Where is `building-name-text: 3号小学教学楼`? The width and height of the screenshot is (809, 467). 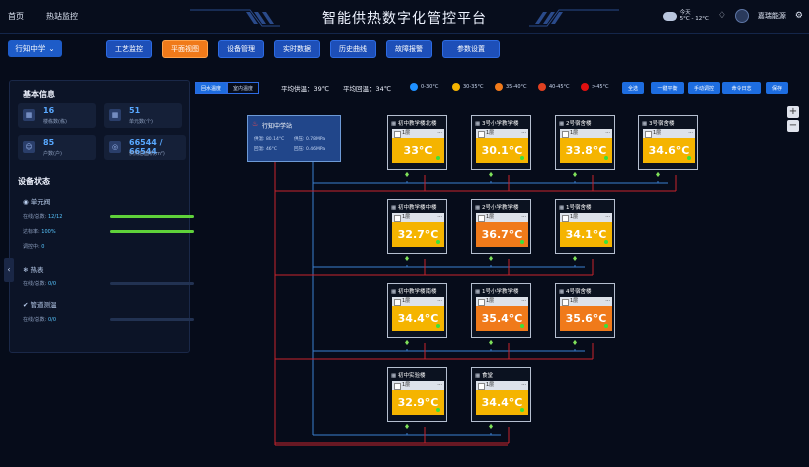
building-name-text: 3号小学教学楼 is located at coordinates (500, 124).